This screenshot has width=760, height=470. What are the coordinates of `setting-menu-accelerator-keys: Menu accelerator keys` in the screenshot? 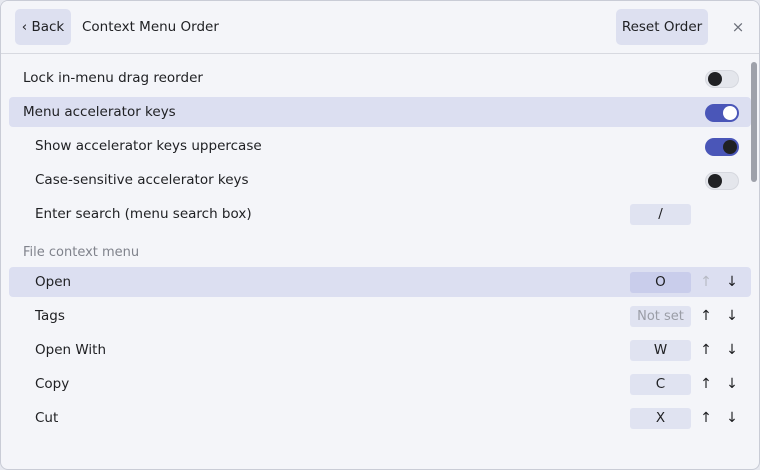 It's located at (380, 112).